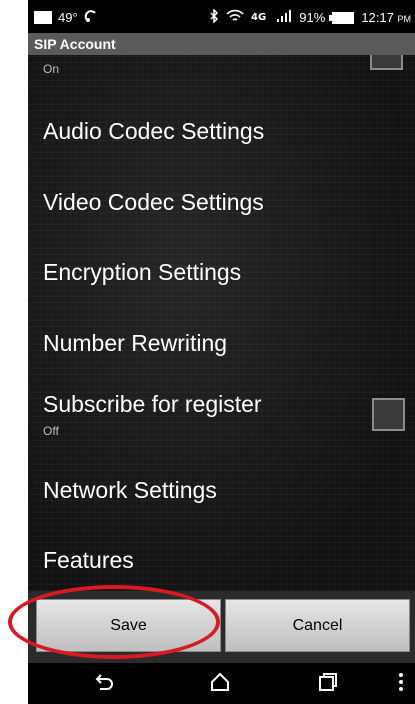 The image size is (415, 704). What do you see at coordinates (377, 17) in the screenshot?
I see `clock-time: 12:17` at bounding box center [377, 17].